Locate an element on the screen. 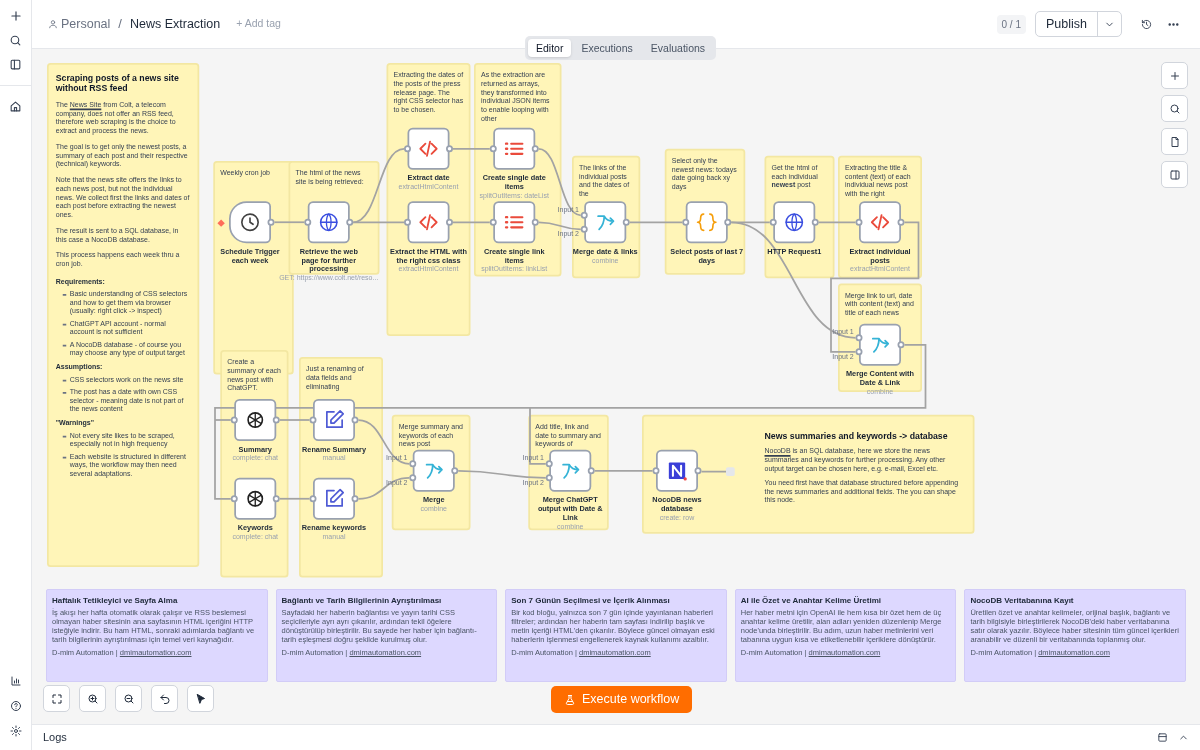 Image resolution: width=1200 pixels, height=750 pixels. flask-icon is located at coordinates (570, 699).